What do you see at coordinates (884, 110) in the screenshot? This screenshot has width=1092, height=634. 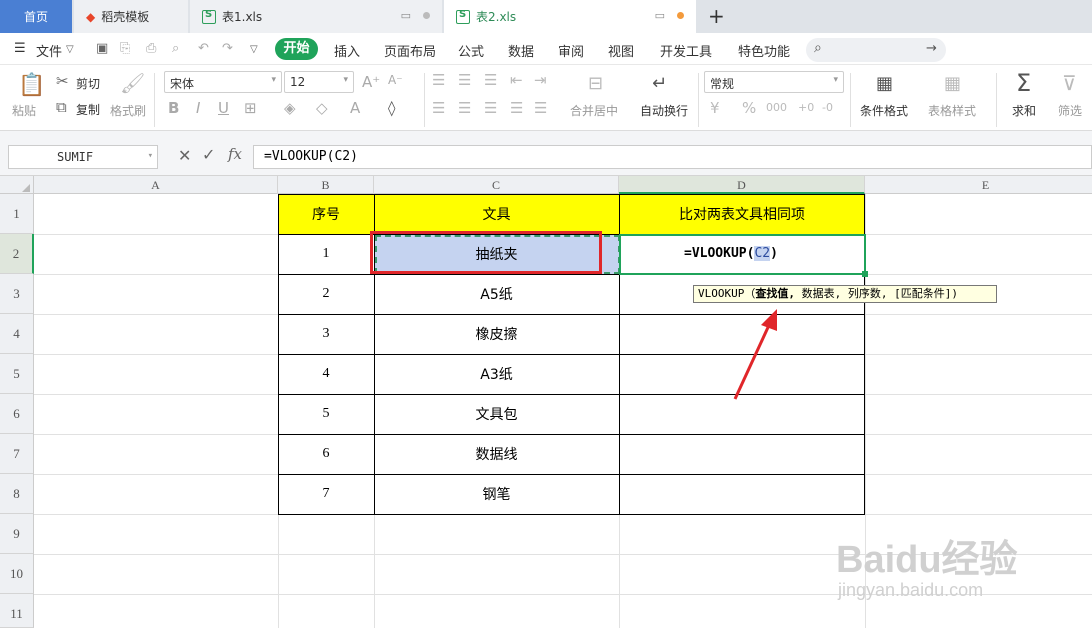 I see `conditional-format-button: 条件格式` at bounding box center [884, 110].